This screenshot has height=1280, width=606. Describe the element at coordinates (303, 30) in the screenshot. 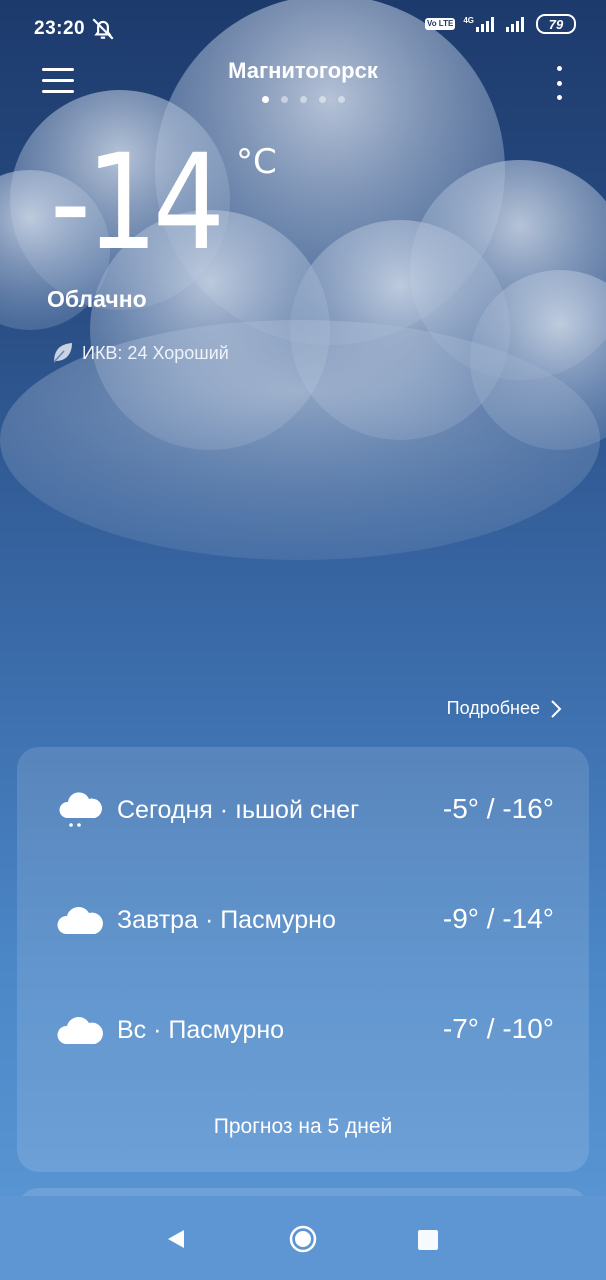

I see `status-bar: 23:20 Vo LTE 4G 79` at that location.